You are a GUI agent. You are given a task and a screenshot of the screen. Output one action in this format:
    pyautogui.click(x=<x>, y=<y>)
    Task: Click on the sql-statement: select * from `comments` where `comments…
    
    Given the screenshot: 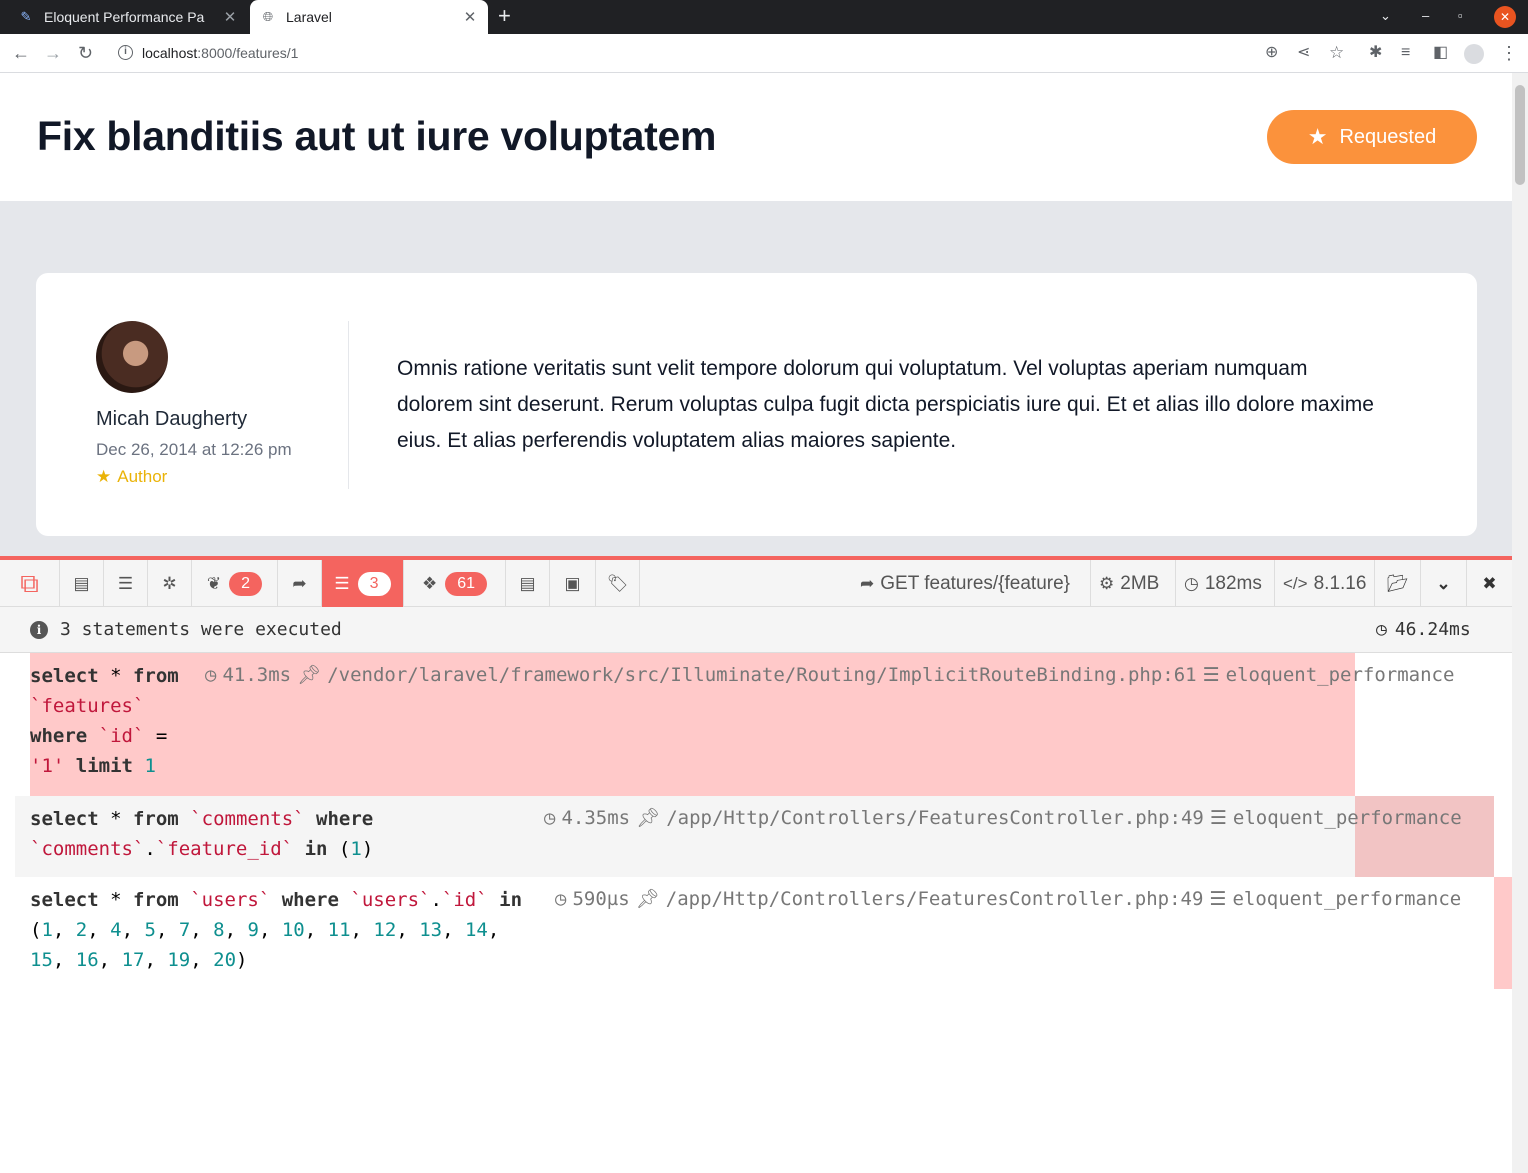 What is the action you would take?
    pyautogui.click(x=202, y=834)
    